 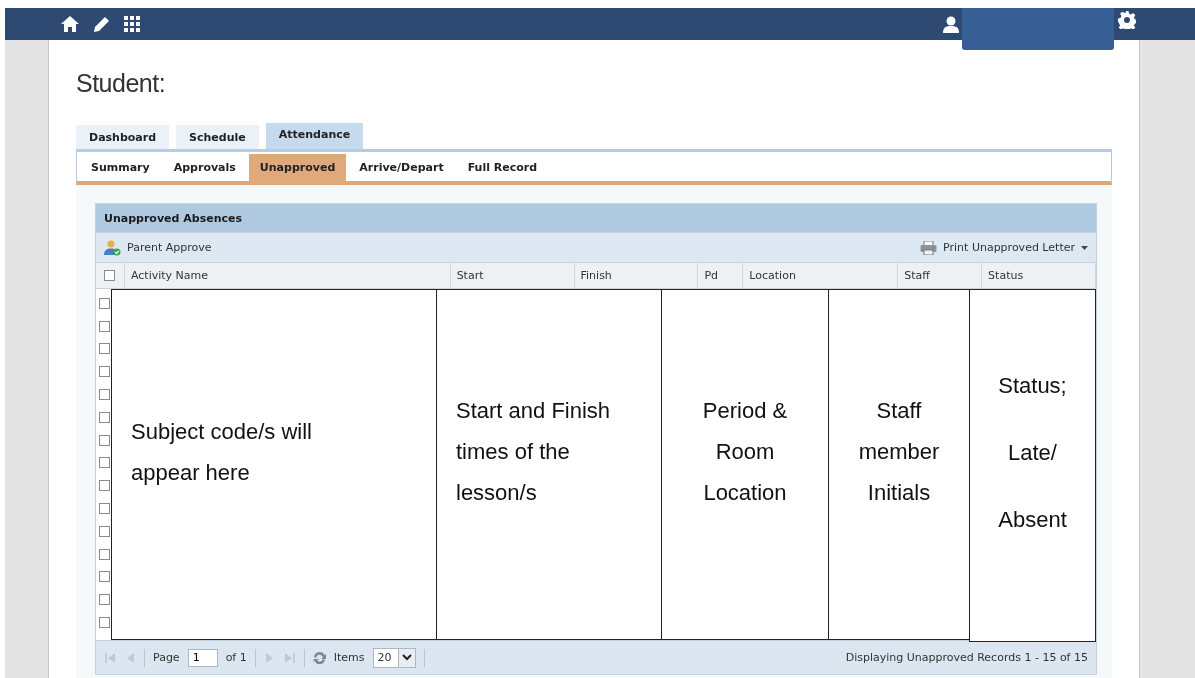 What do you see at coordinates (120, 167) in the screenshot?
I see `subtab: Summary` at bounding box center [120, 167].